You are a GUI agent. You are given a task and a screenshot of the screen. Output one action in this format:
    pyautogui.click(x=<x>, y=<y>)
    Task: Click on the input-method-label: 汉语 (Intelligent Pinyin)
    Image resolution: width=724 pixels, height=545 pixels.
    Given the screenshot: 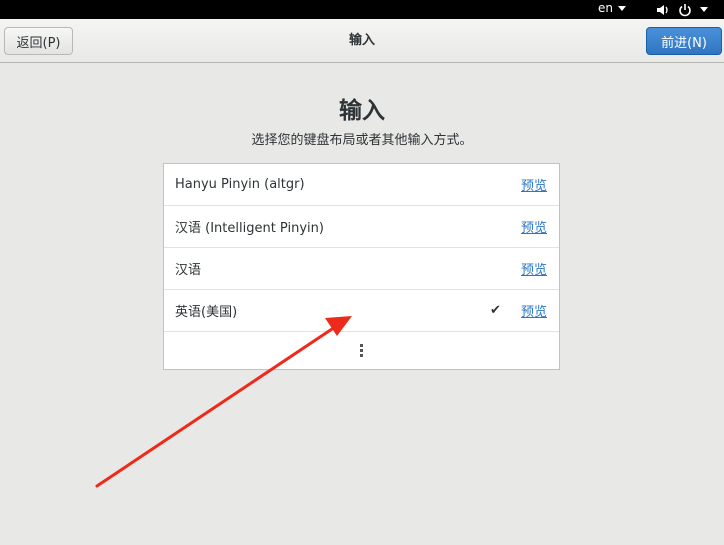 What is the action you would take?
    pyautogui.click(x=249, y=228)
    